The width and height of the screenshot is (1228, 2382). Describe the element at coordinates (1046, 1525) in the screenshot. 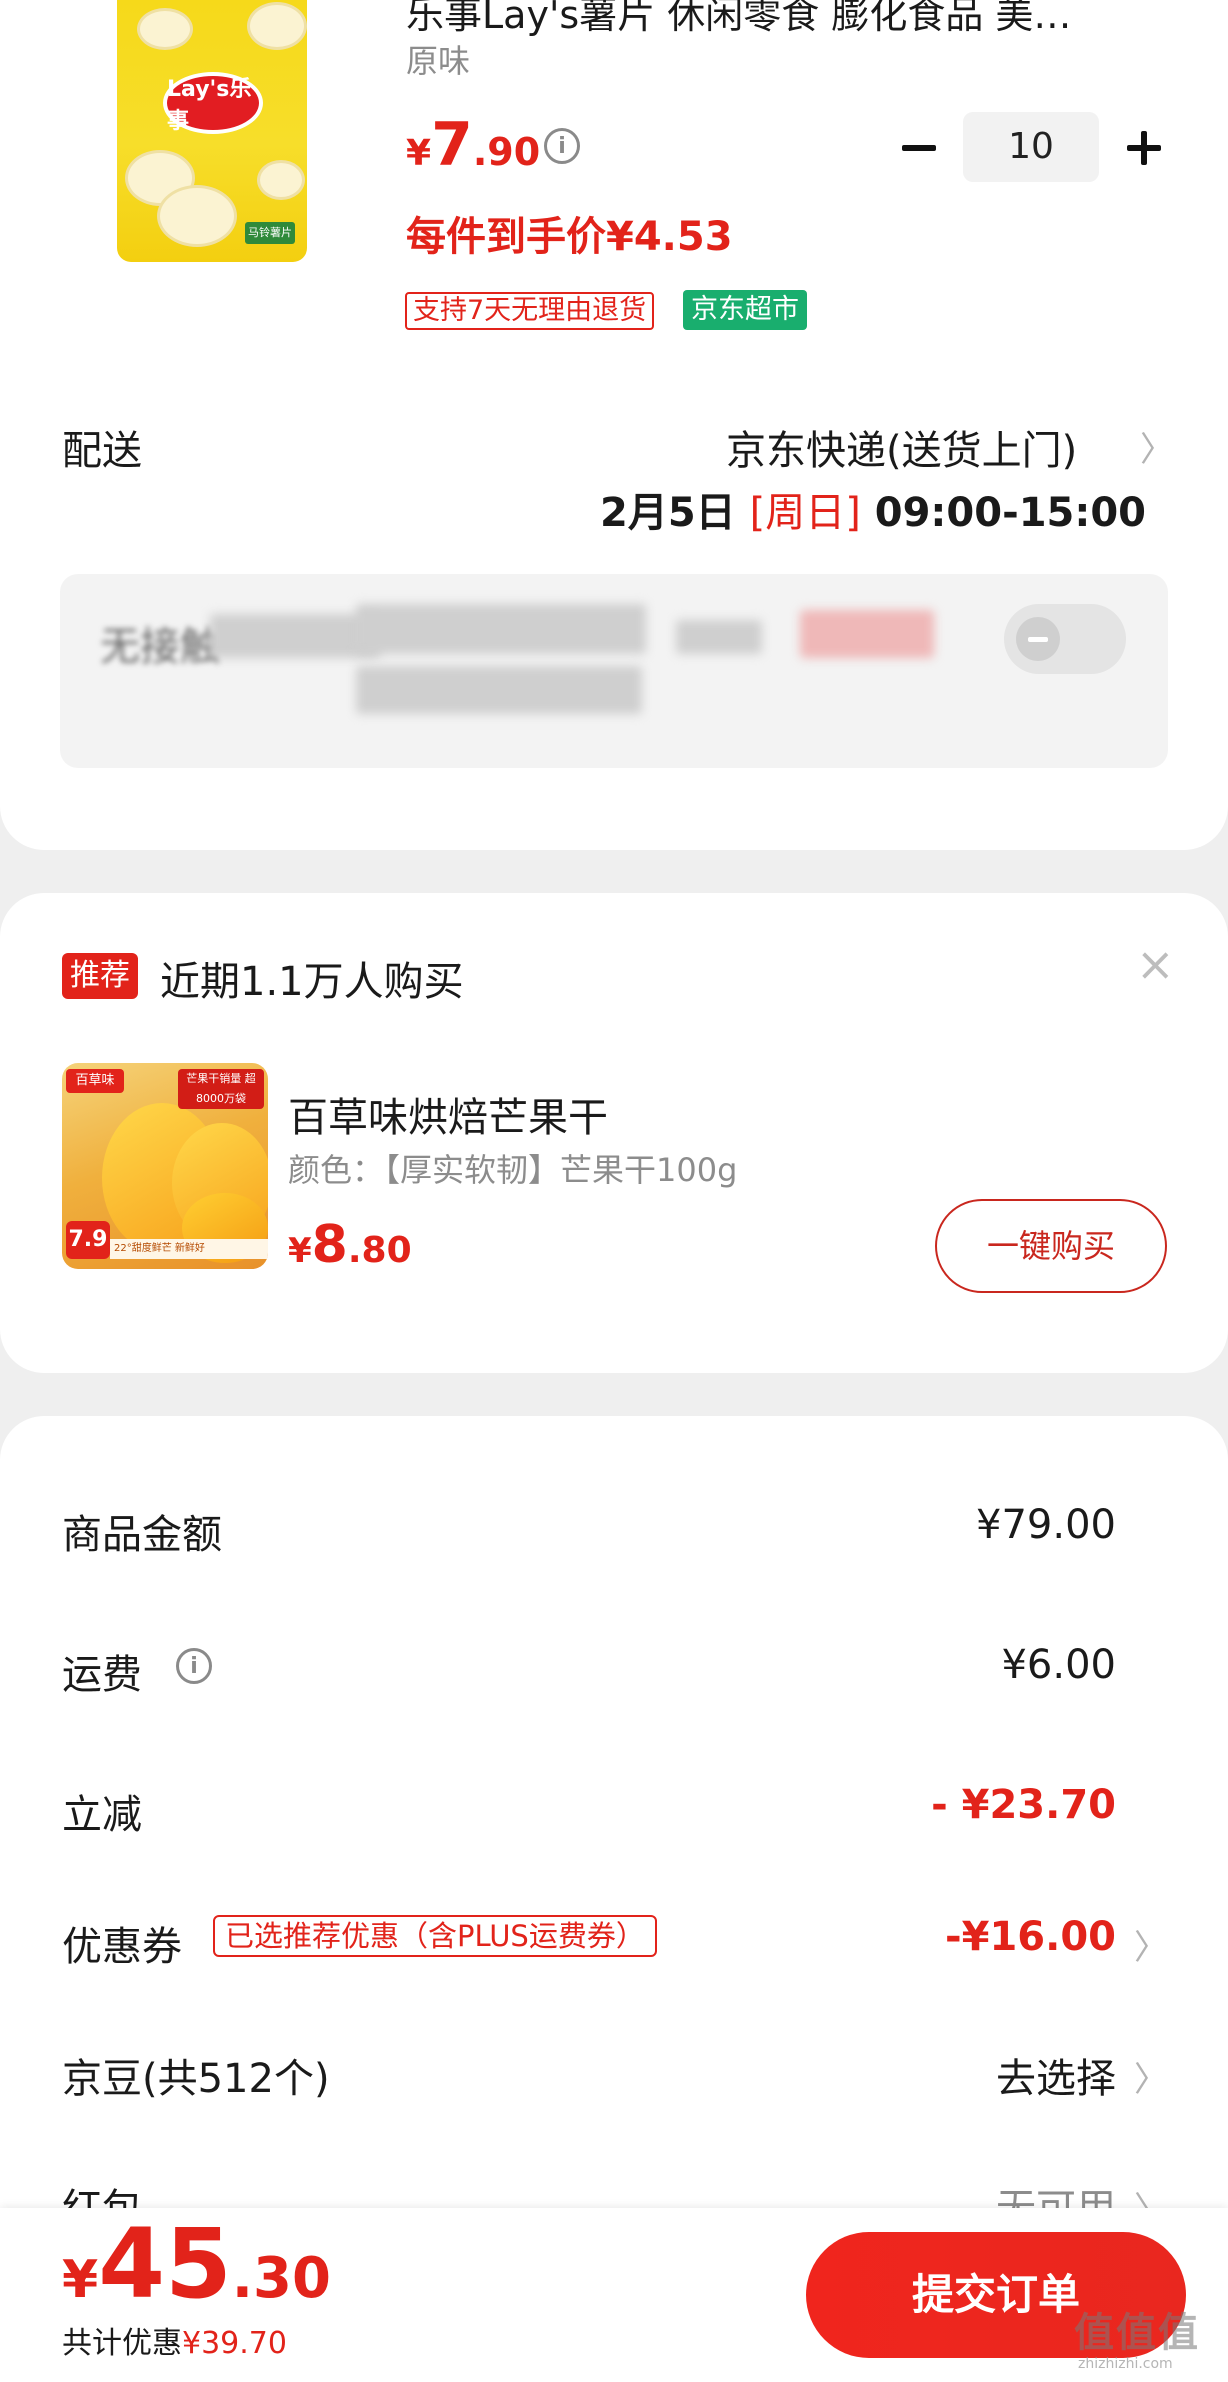

I see `goods-amount-value: ¥79.00` at that location.